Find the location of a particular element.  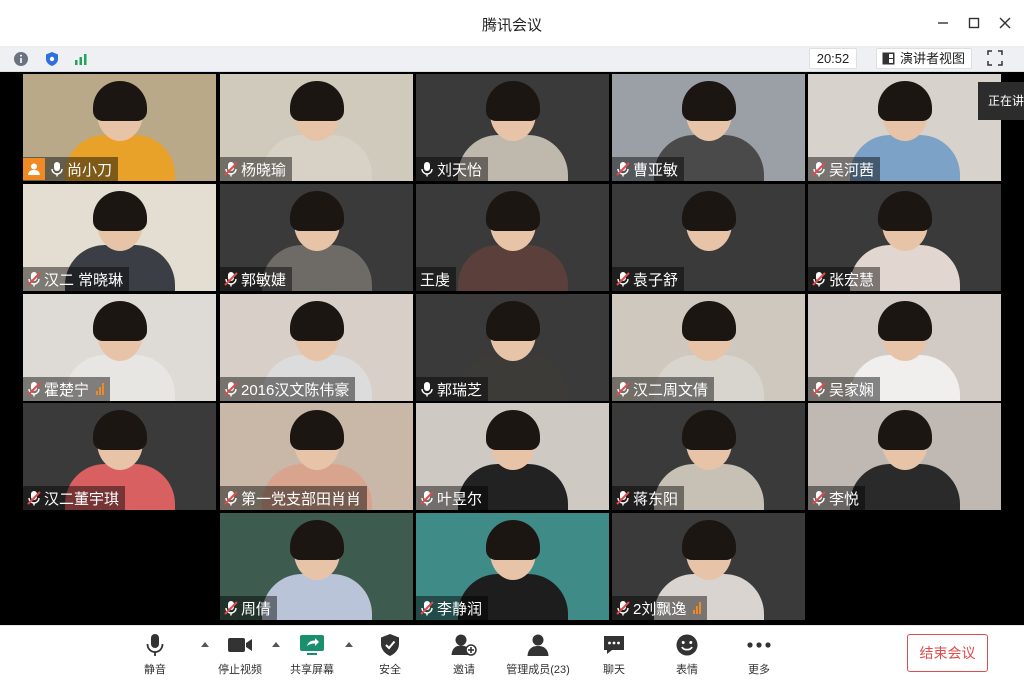

participant-nameplate: 蒋东阳 is located at coordinates (648, 498).